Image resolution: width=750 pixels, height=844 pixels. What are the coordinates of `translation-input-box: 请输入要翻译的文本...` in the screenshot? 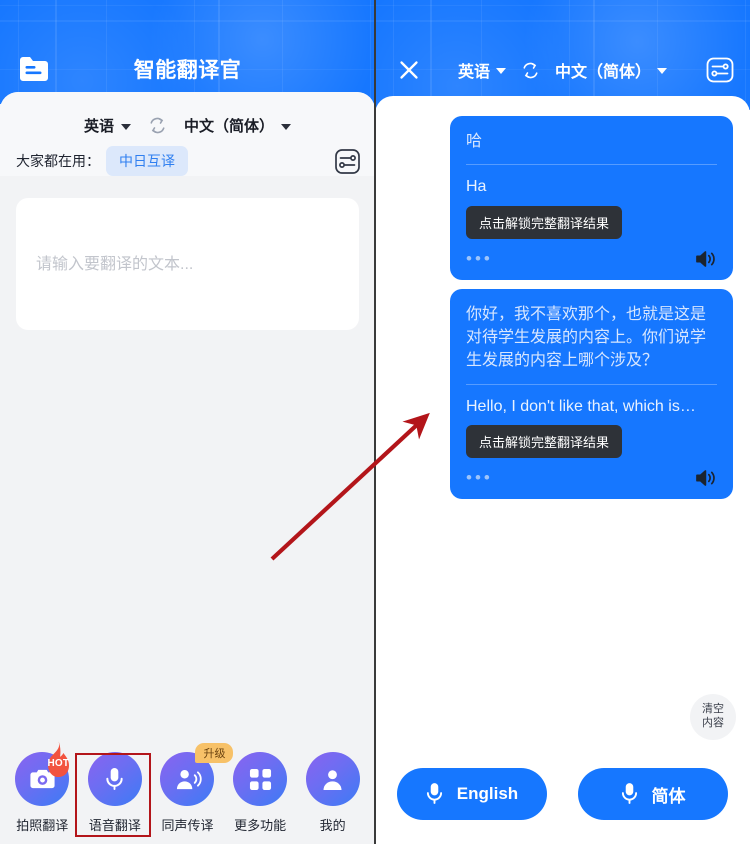 It's located at (187, 264).